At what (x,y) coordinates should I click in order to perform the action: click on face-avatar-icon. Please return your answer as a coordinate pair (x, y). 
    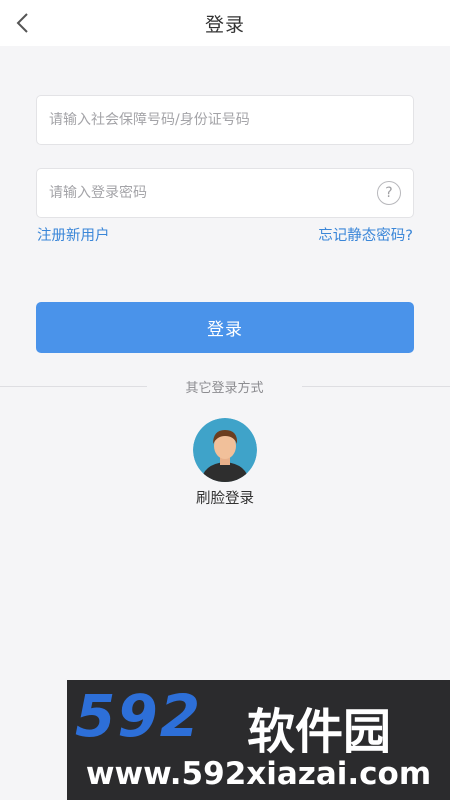
    Looking at the image, I should click on (225, 450).